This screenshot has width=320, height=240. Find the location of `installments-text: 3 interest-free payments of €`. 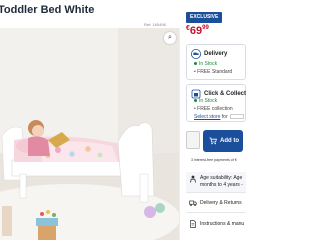

installments-text: 3 interest-free payments of € is located at coordinates (214, 160).